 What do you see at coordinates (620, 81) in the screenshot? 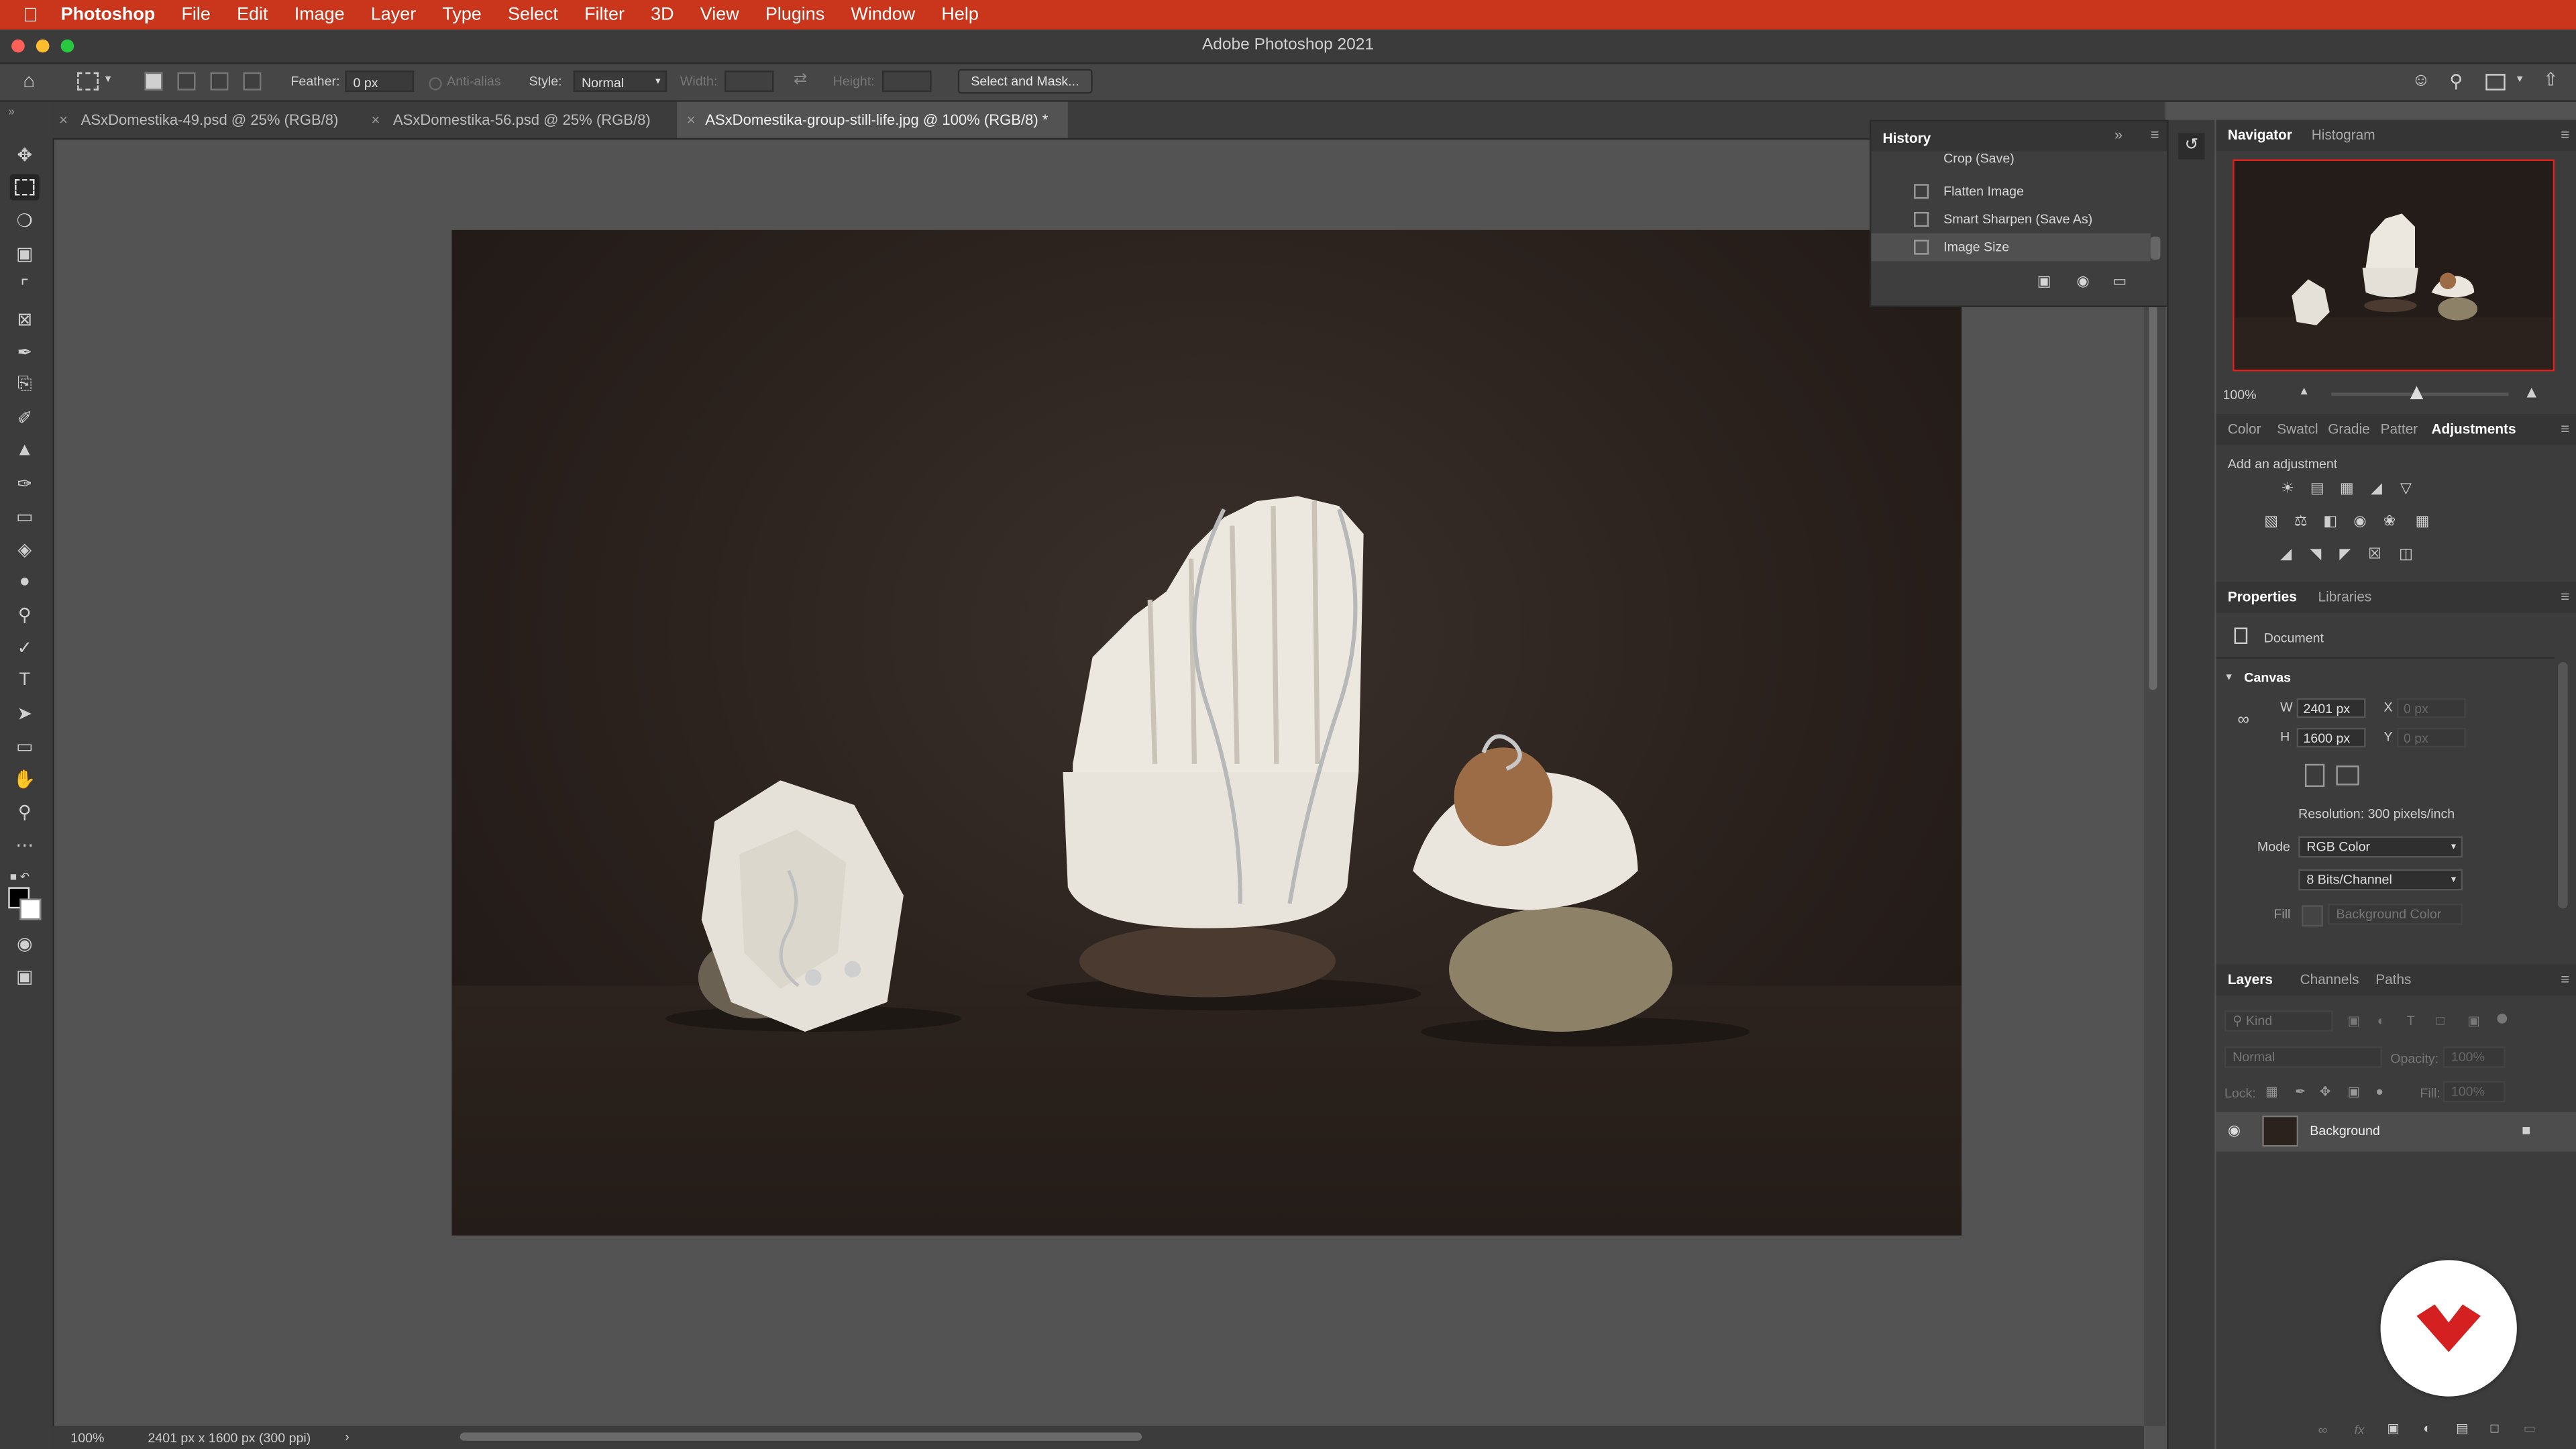
I see `style-select: Normal ▾` at bounding box center [620, 81].